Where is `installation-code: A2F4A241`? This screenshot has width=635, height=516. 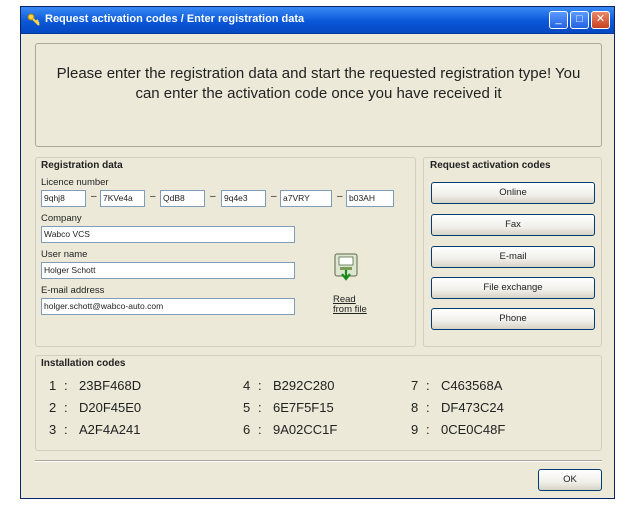
installation-code: A2F4A241 is located at coordinates (110, 429).